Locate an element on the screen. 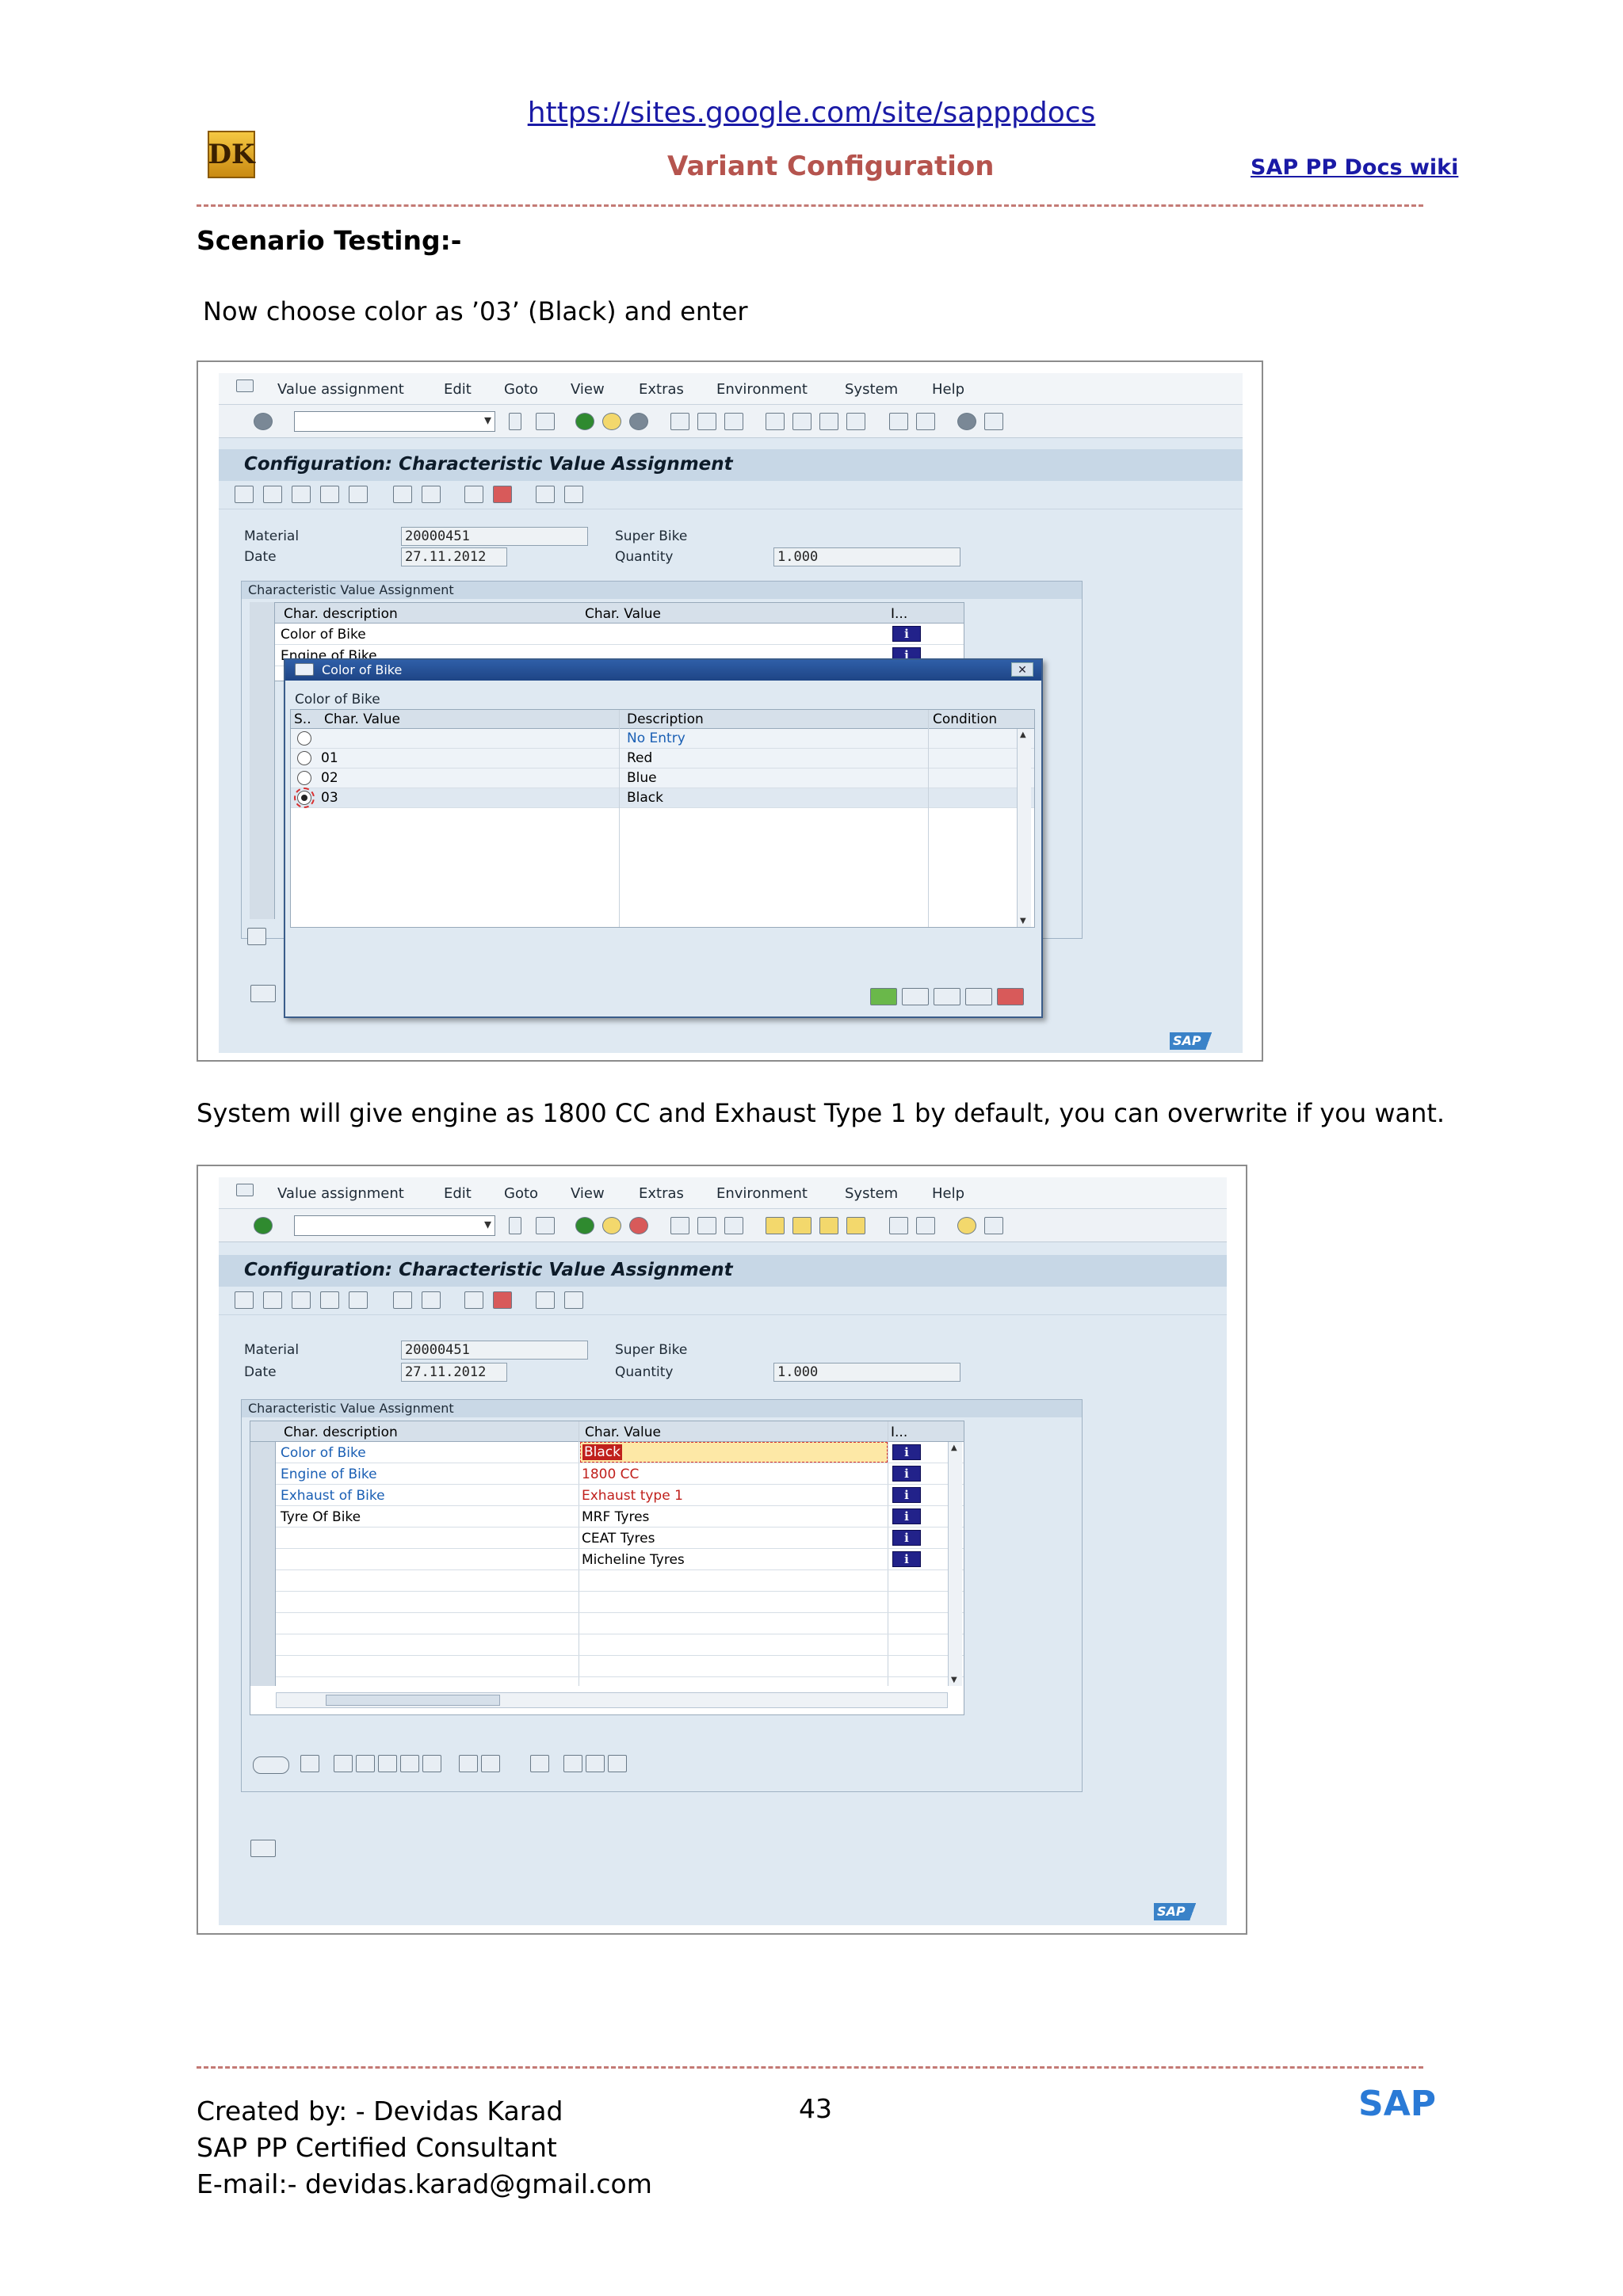 This screenshot has height=2296, width=1623. help-icon is located at coordinates (967, 1225).